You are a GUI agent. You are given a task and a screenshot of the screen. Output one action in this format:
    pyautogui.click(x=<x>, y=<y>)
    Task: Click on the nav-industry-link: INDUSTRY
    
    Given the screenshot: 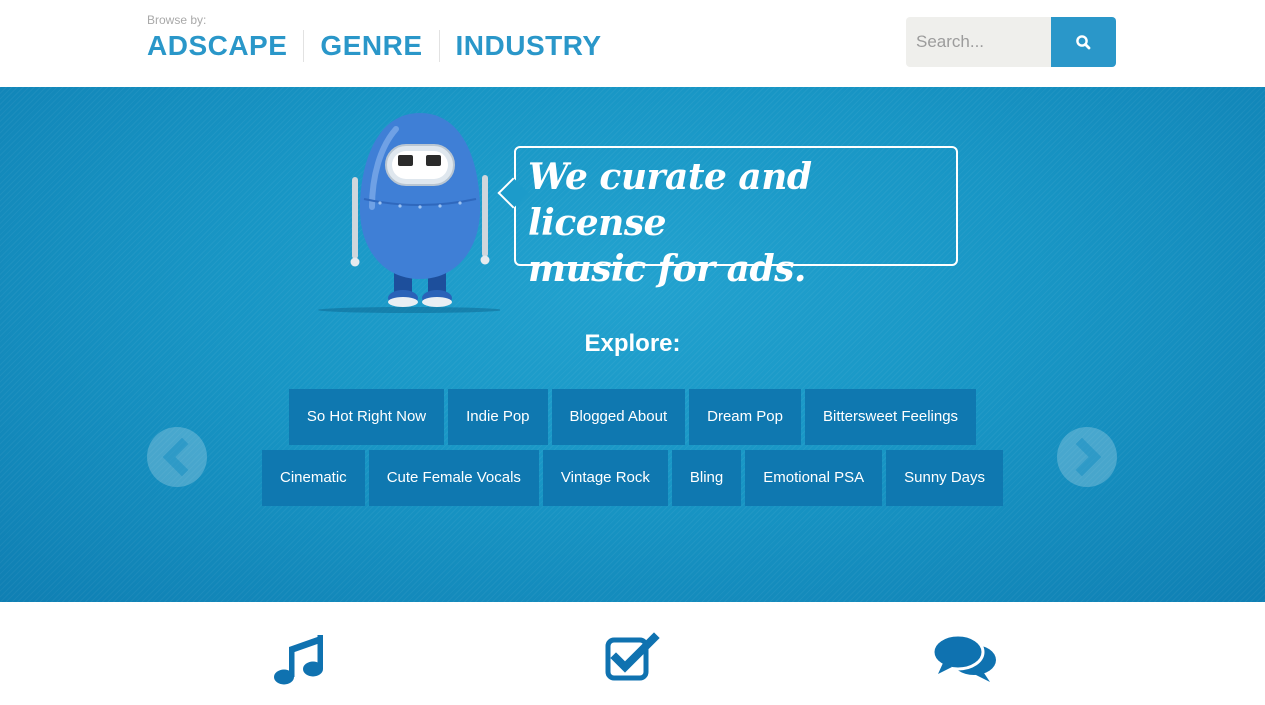 What is the action you would take?
    pyautogui.click(x=529, y=46)
    